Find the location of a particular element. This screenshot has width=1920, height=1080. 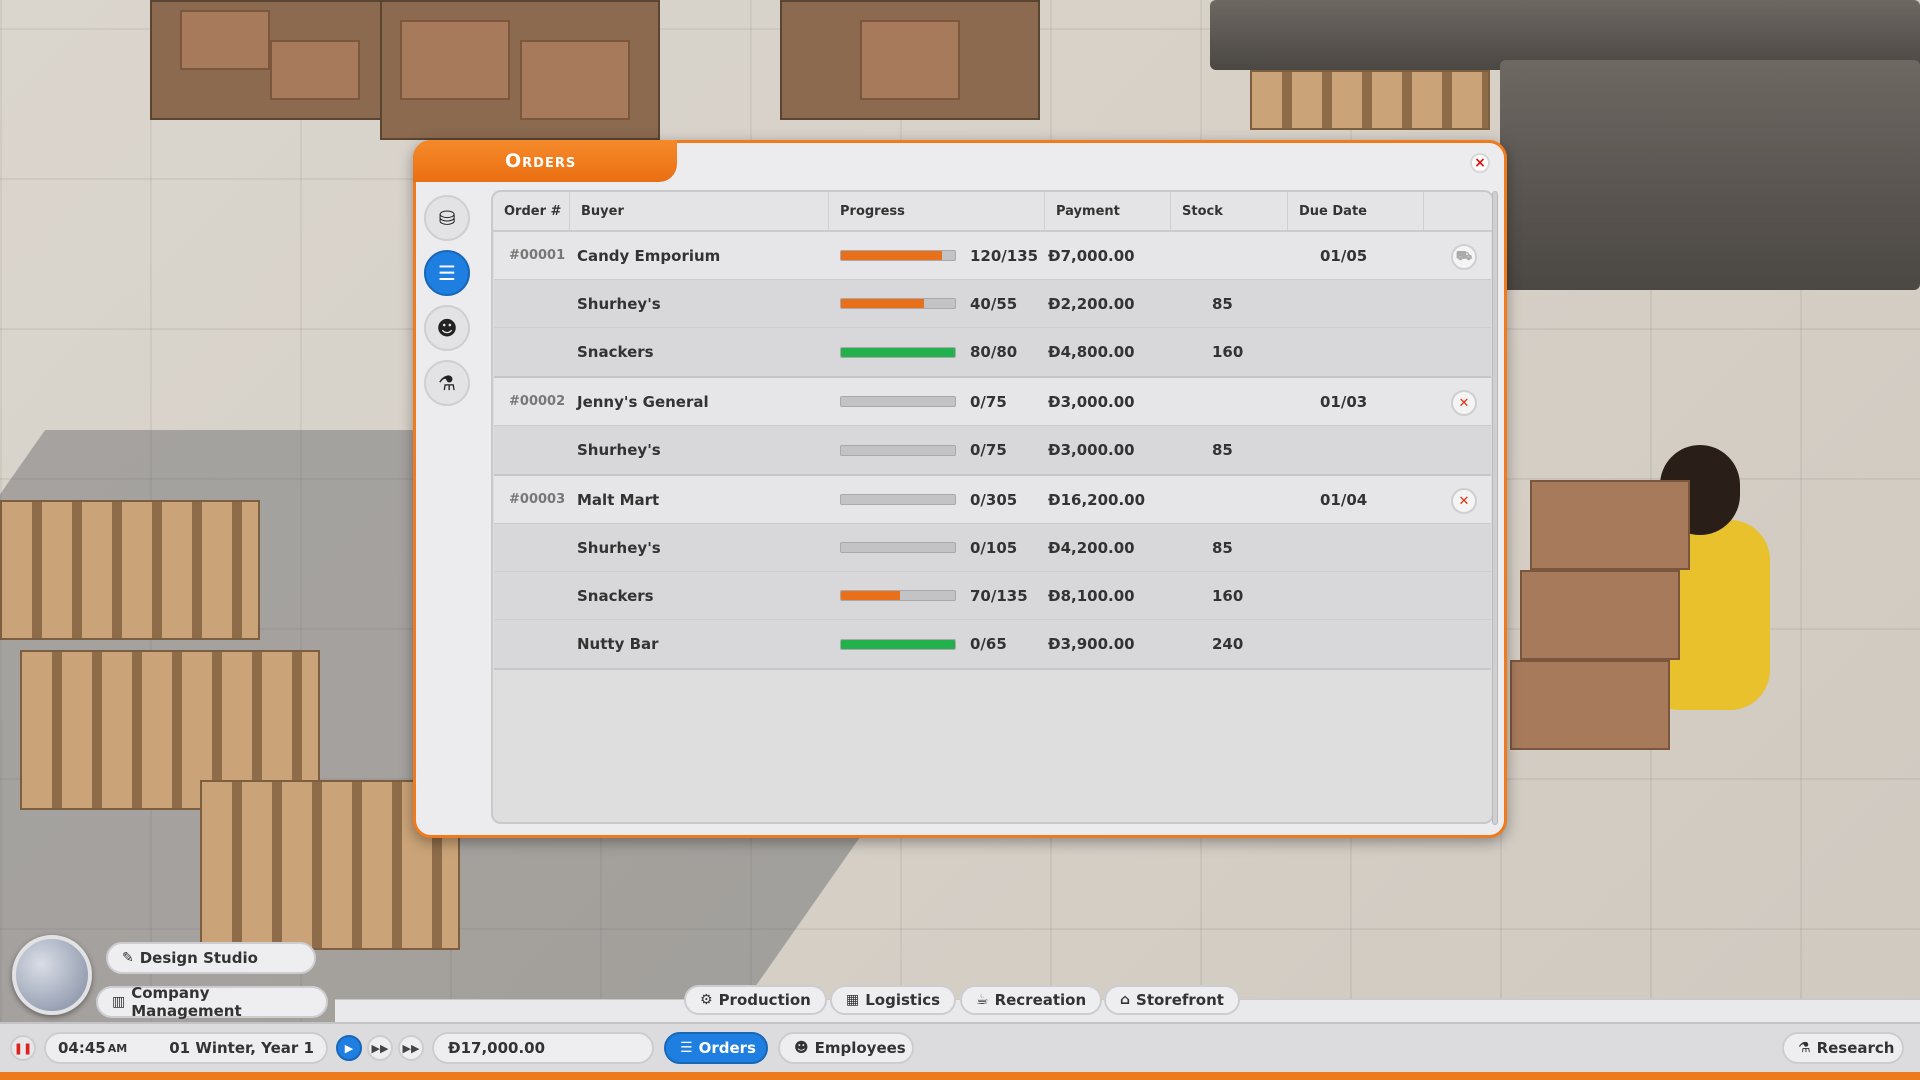

company-management-button: ▥ Company Management is located at coordinates (212, 1002).